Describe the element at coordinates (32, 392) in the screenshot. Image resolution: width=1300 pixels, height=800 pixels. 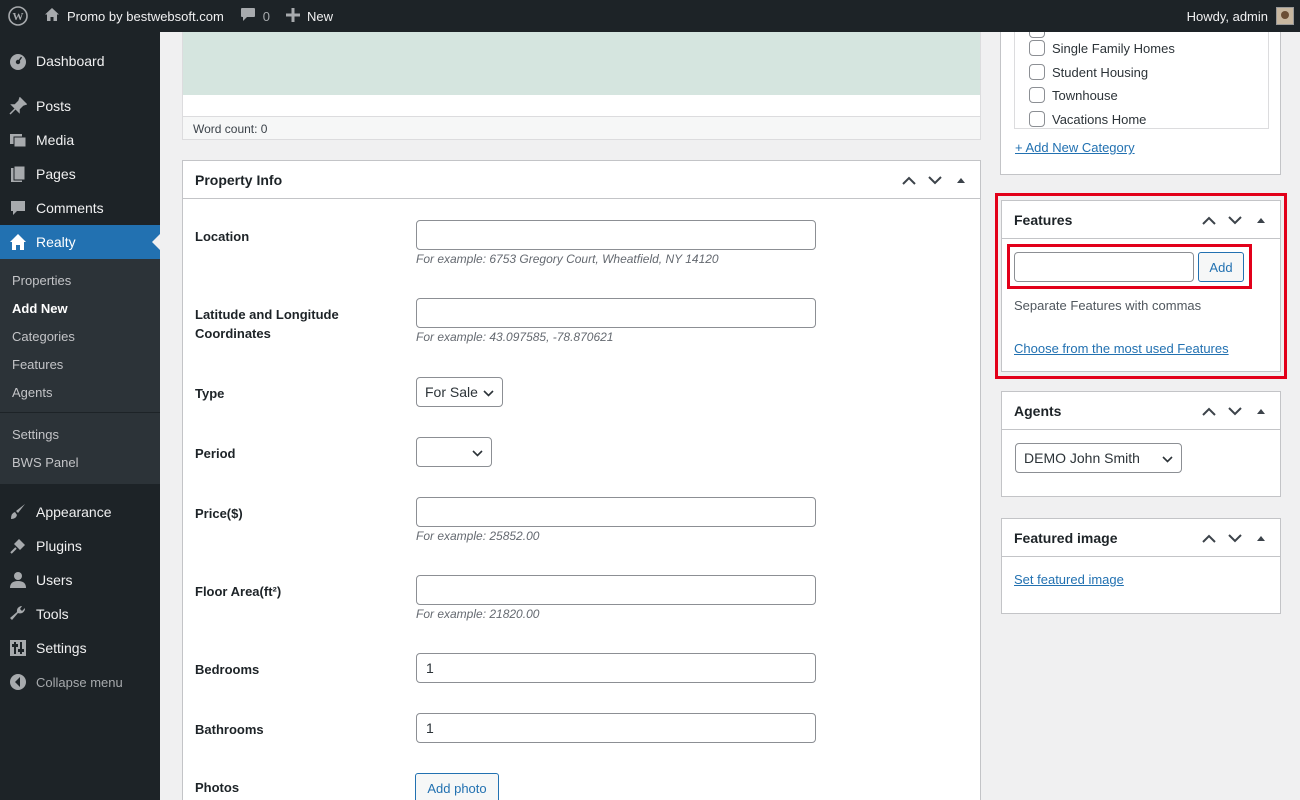
I see `submenu-agents: Agents` at that location.